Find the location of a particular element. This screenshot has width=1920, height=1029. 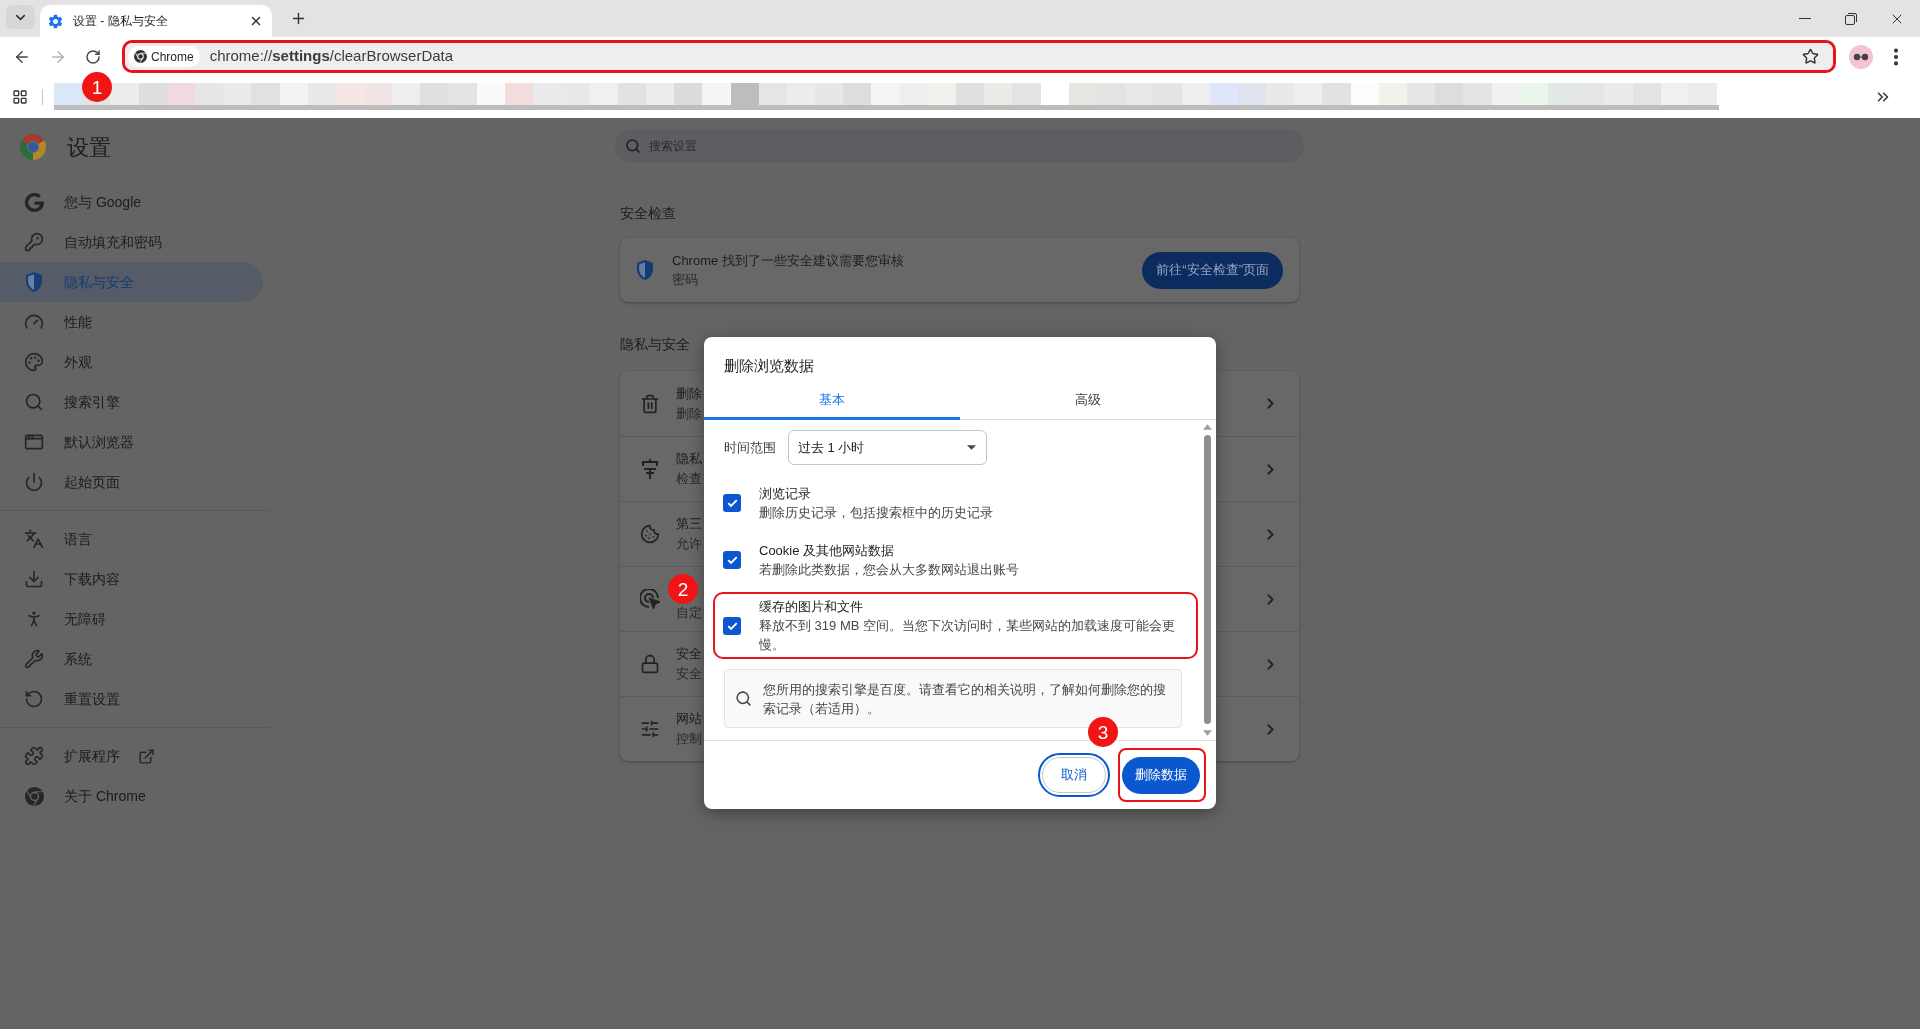

option-description: 释放不到 319 MB 空间。当您下次访问时，某些网站的加载速度可能会更慢。 is located at coordinates (968, 635).